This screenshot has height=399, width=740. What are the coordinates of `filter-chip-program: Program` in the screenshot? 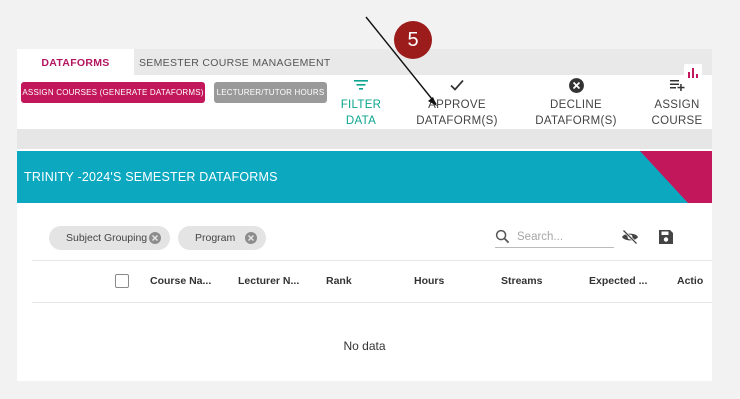 It's located at (222, 238).